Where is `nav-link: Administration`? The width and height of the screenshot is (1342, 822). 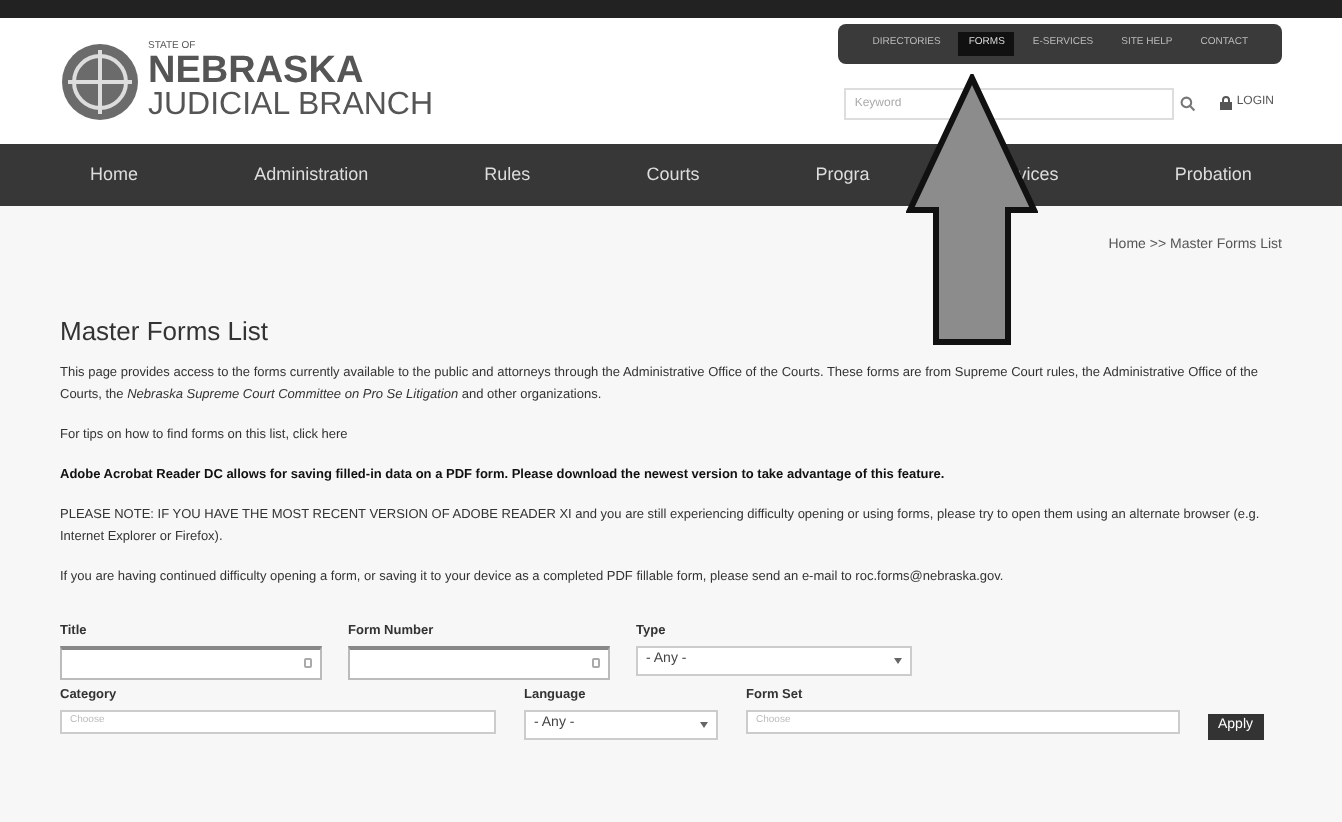 nav-link: Administration is located at coordinates (311, 175).